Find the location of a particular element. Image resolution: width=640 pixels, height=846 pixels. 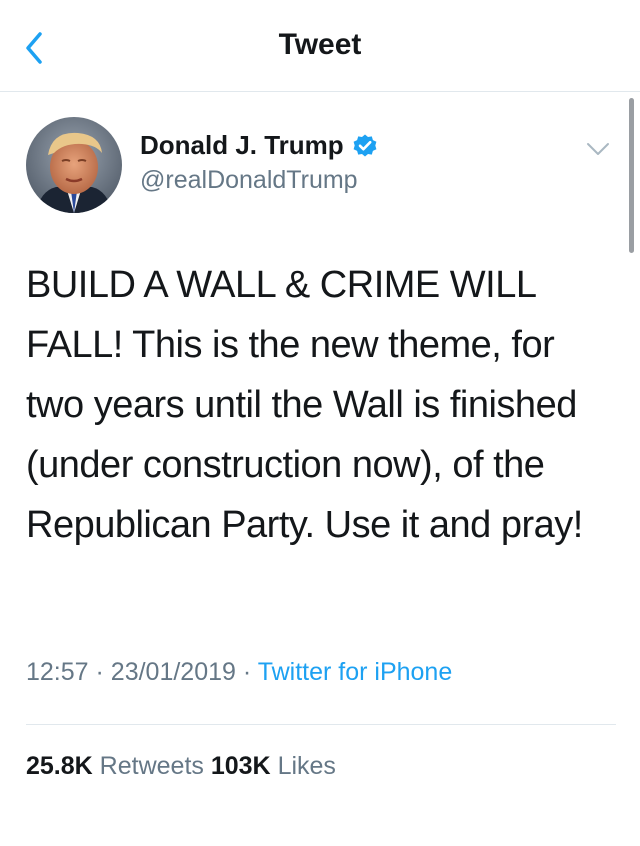

avatar is located at coordinates (74, 165).